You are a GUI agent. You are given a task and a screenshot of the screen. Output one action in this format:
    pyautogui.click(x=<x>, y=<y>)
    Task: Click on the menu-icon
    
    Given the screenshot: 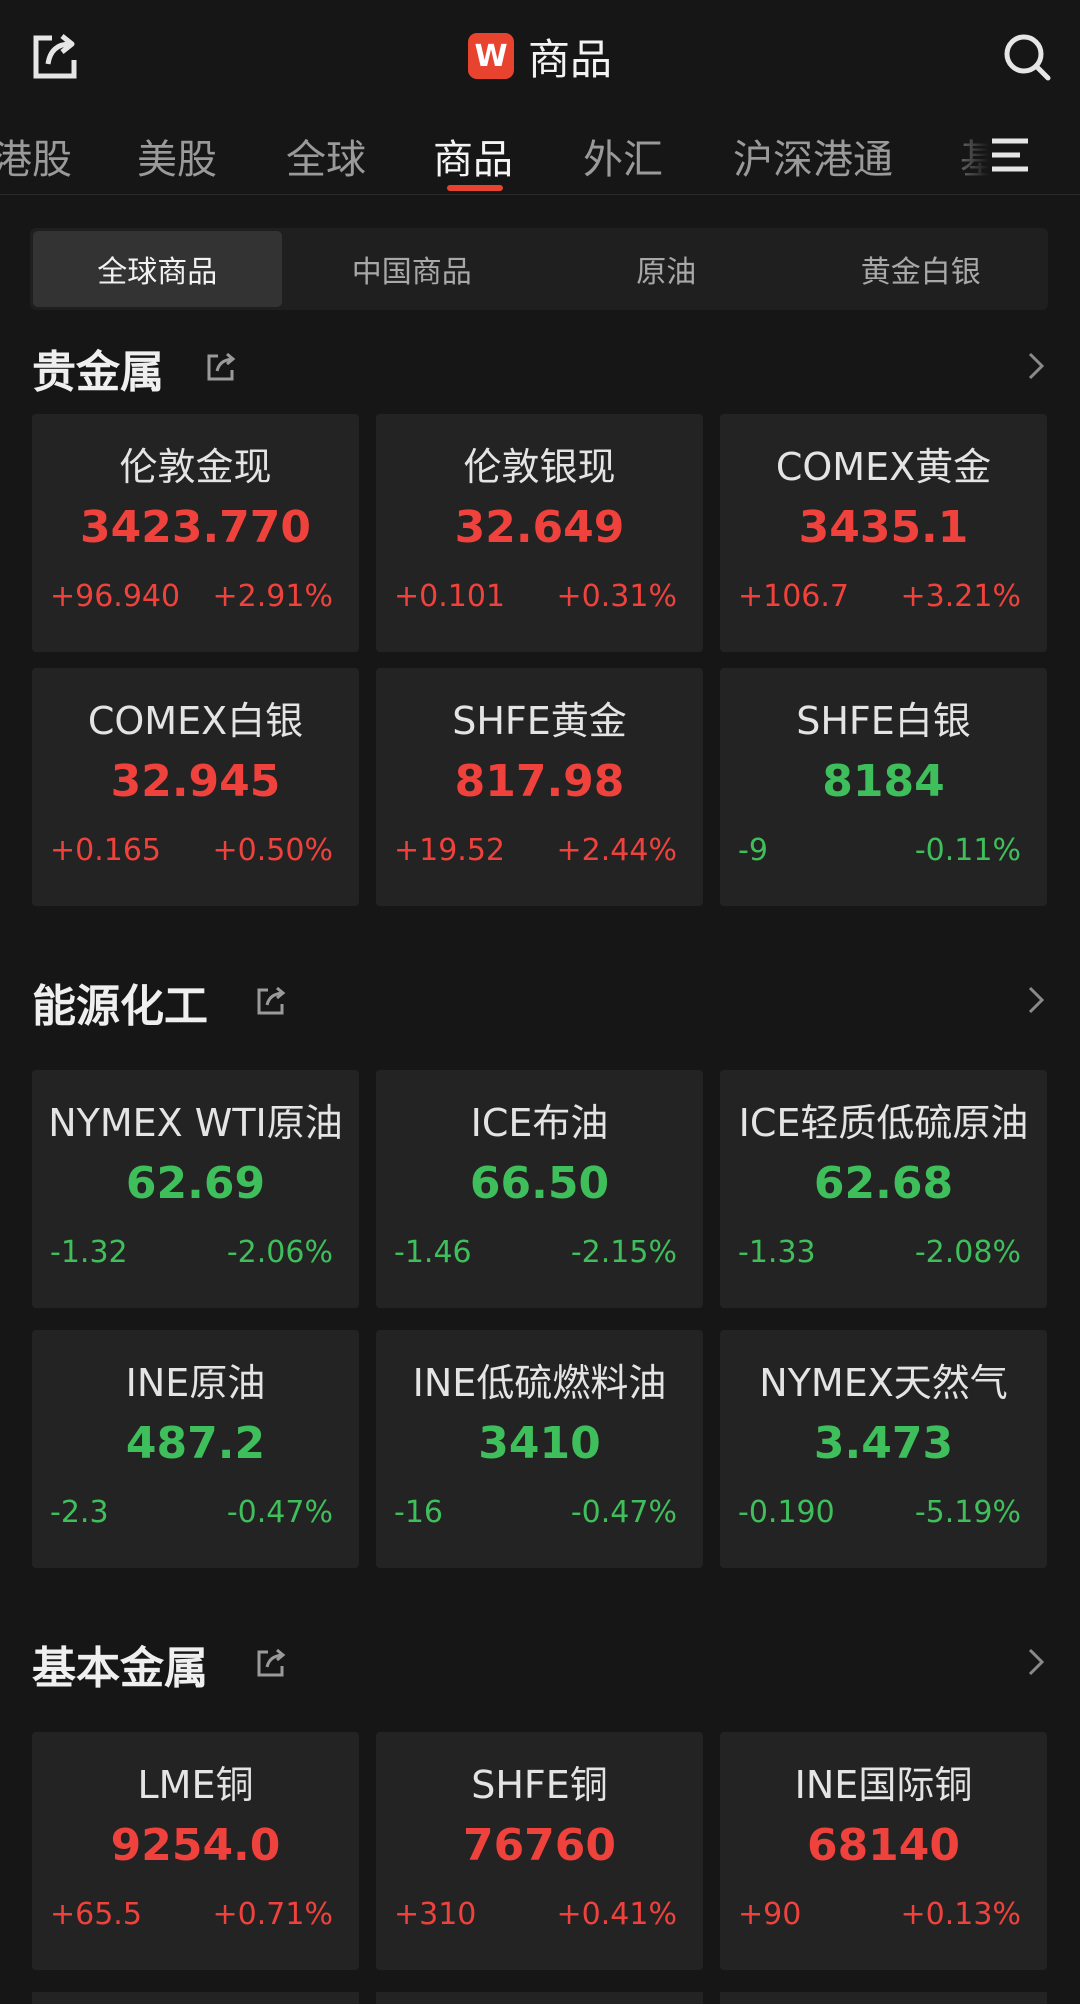 What is the action you would take?
    pyautogui.click(x=1014, y=155)
    